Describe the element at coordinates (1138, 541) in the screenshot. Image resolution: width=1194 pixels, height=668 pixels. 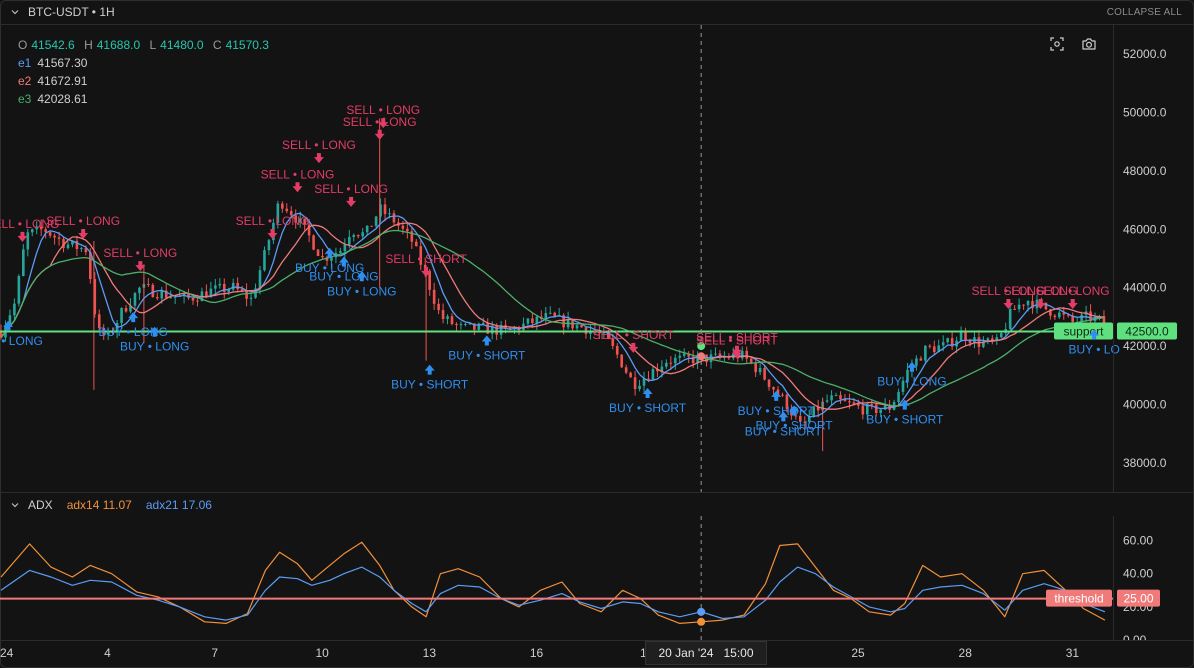
I see `adx-axis-tick: 60.00` at that location.